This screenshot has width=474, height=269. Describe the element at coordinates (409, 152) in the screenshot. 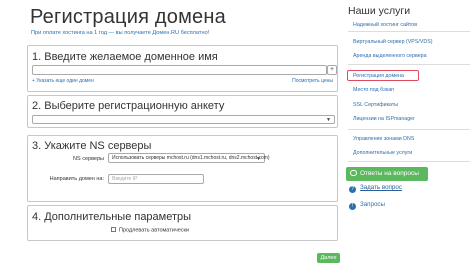

I see `sidebar-item: Дополнительные услуги` at that location.